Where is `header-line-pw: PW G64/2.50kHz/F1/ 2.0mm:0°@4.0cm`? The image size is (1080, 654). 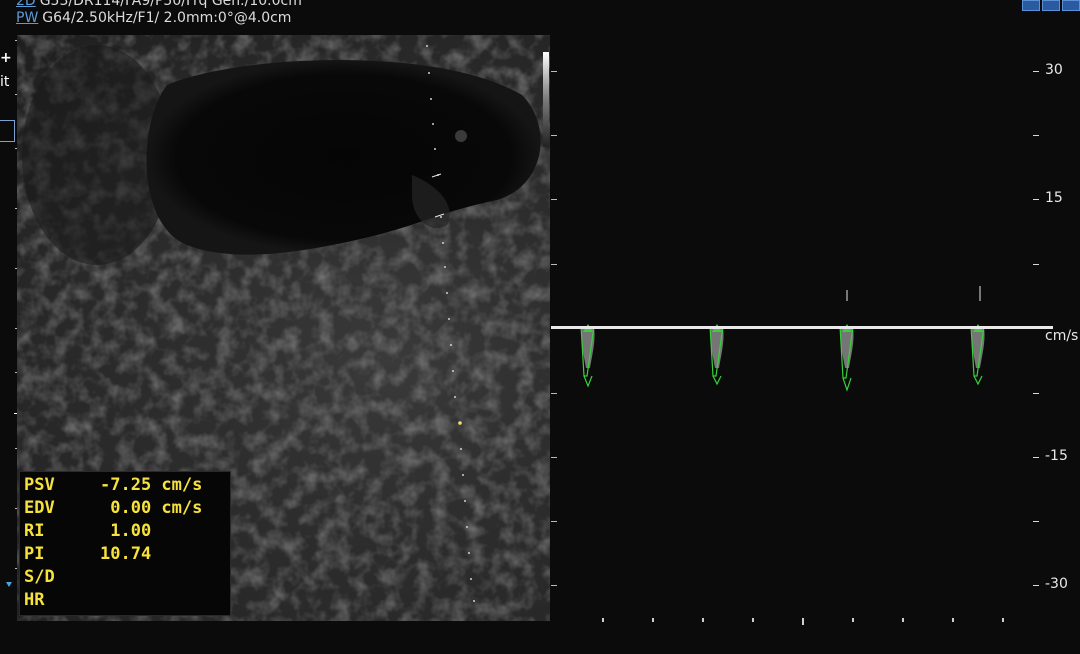
header-line-pw: PW G64/2.50kHz/F1/ 2.0mm:0°@4.0cm is located at coordinates (153, 18).